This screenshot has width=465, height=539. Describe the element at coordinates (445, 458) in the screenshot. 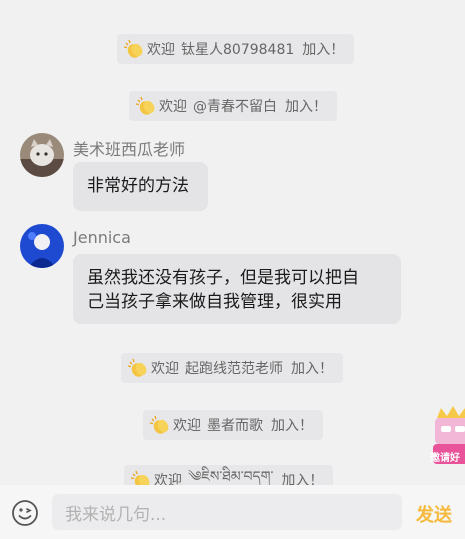

I see `invite-label: 邀请好` at that location.